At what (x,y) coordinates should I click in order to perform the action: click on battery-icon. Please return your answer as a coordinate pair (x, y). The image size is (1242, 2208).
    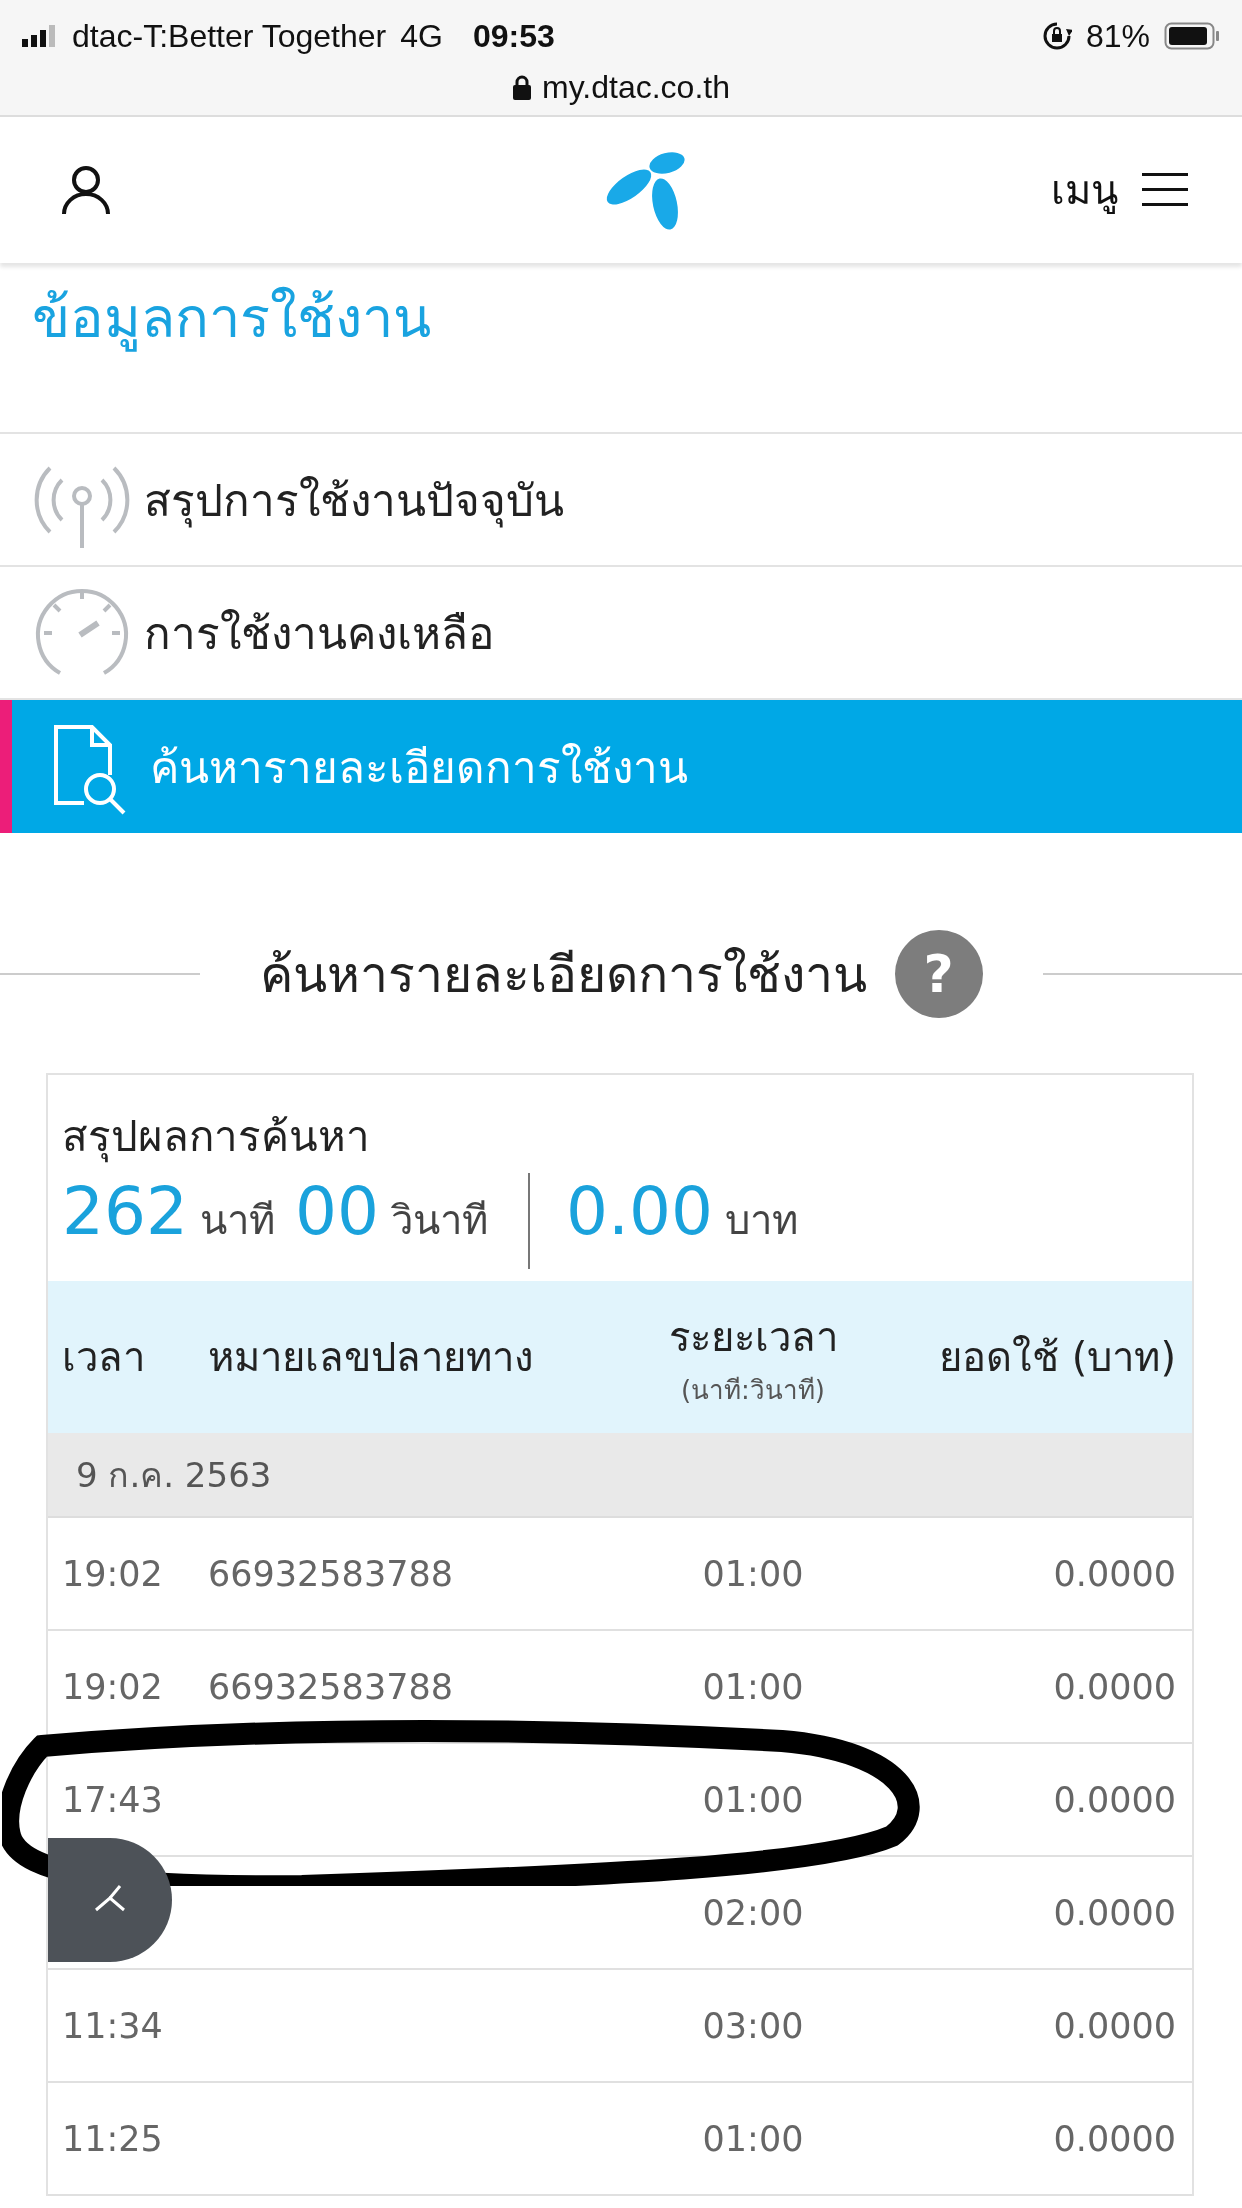
    Looking at the image, I should click on (1192, 36).